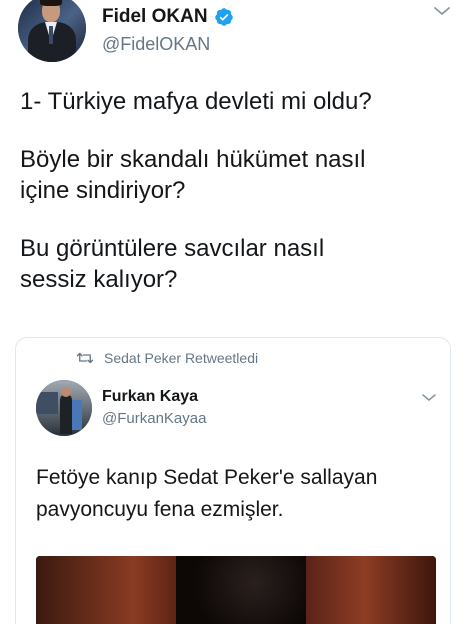  I want to click on tweet-header: Fidel OKAN @FidelOKAN, so click(233, 35).